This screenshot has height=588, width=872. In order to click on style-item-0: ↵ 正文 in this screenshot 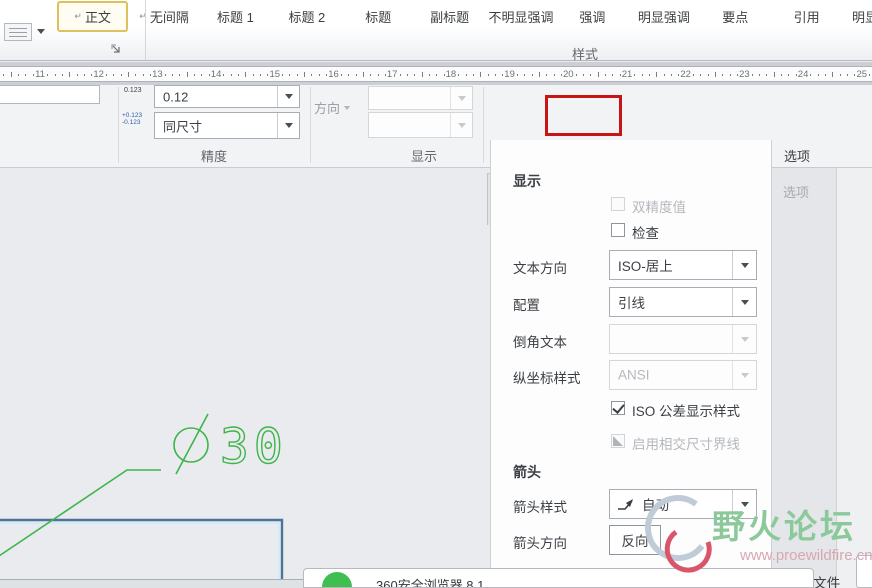, I will do `click(93, 16)`.